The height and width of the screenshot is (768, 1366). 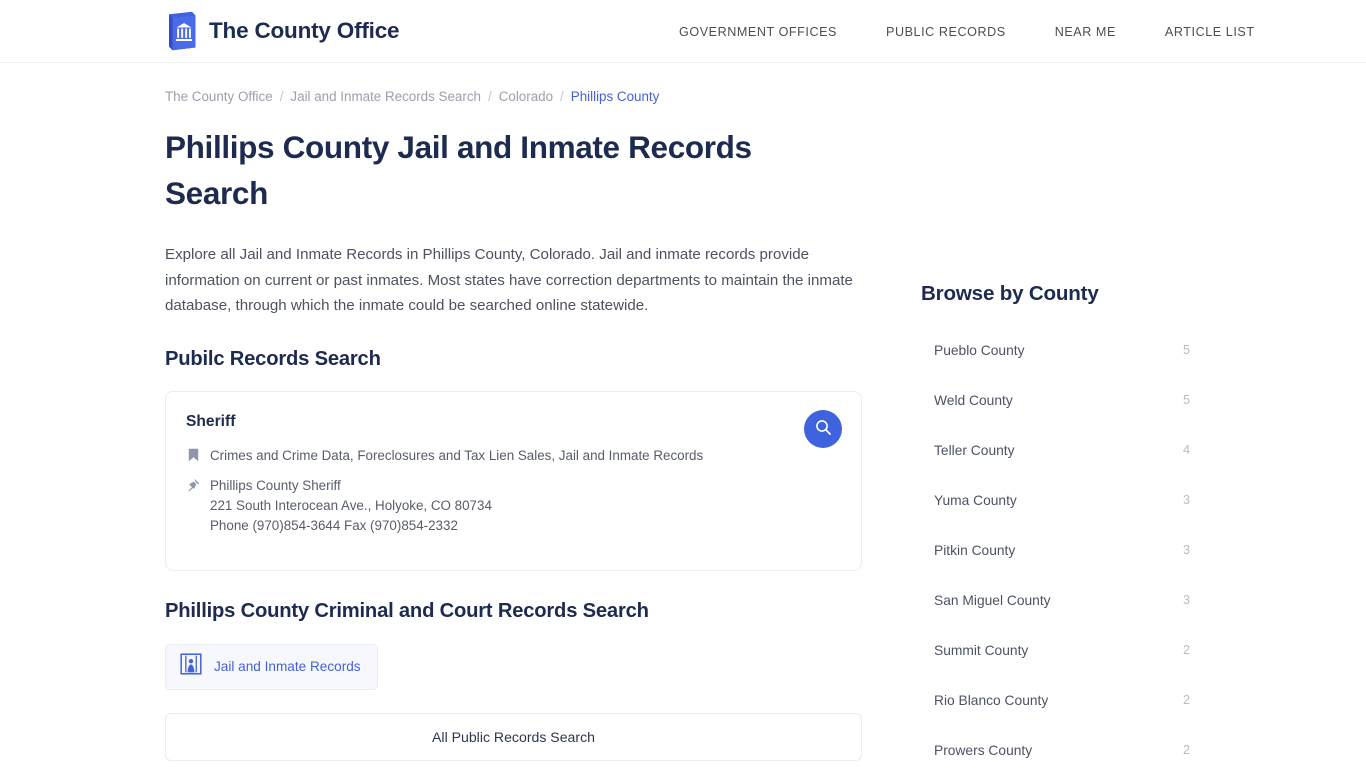 What do you see at coordinates (1061, 700) in the screenshot?
I see `sidebar-item-rio-blanco-county: Rio Blanco County 2` at bounding box center [1061, 700].